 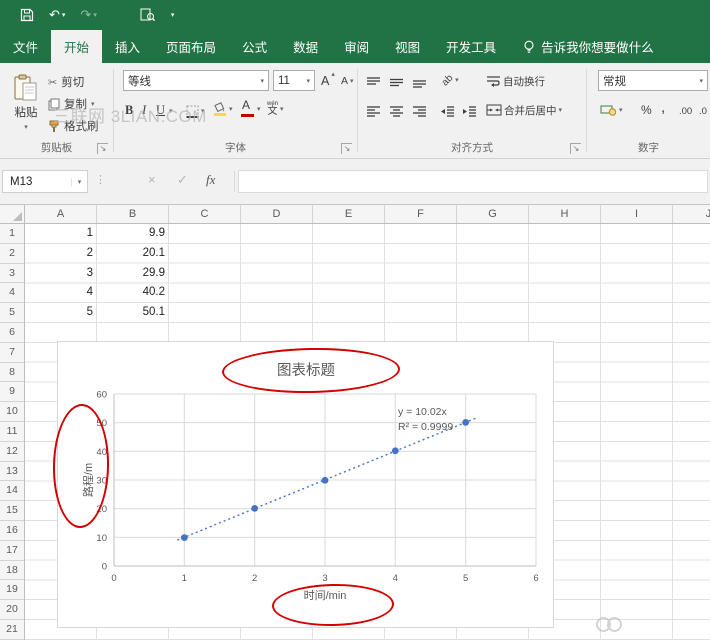 I want to click on row-header-14: 14, so click(x=12, y=491).